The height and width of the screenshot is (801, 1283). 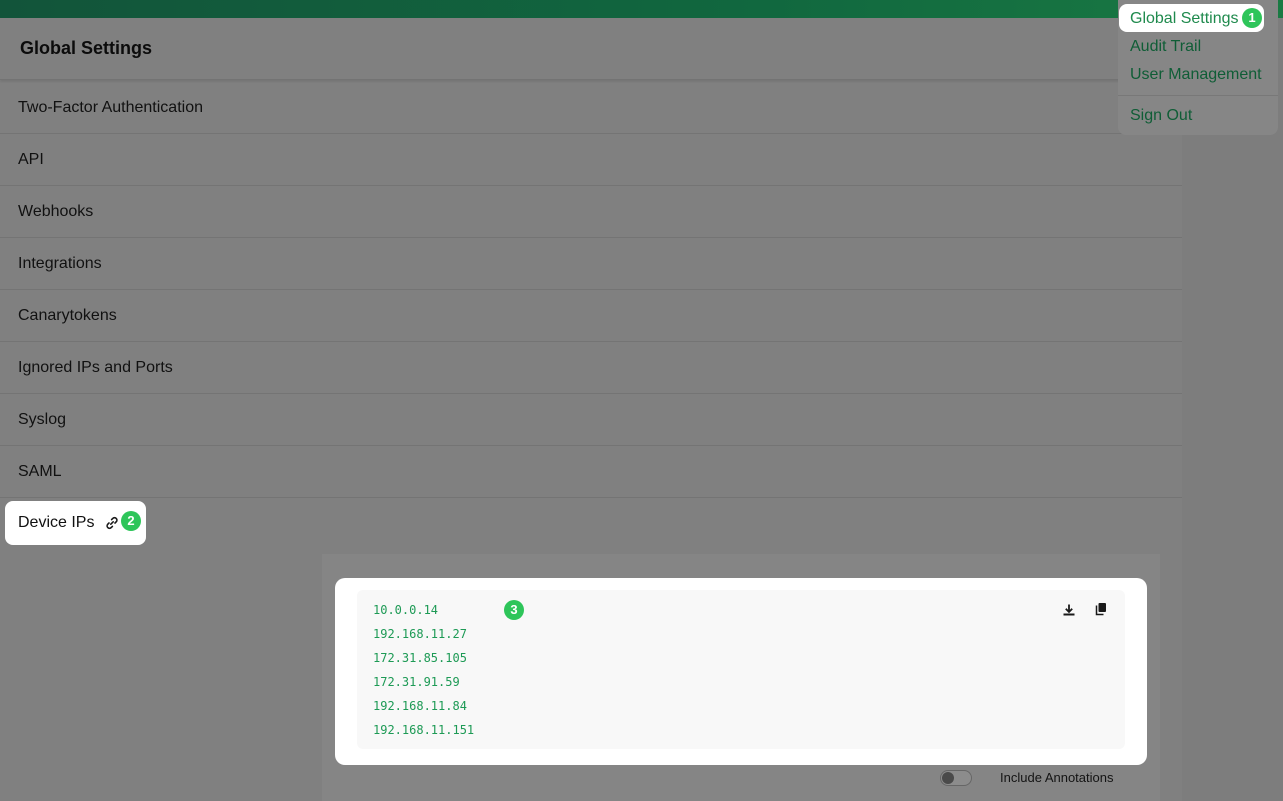 I want to click on step-badge-3: 3, so click(x=514, y=610).